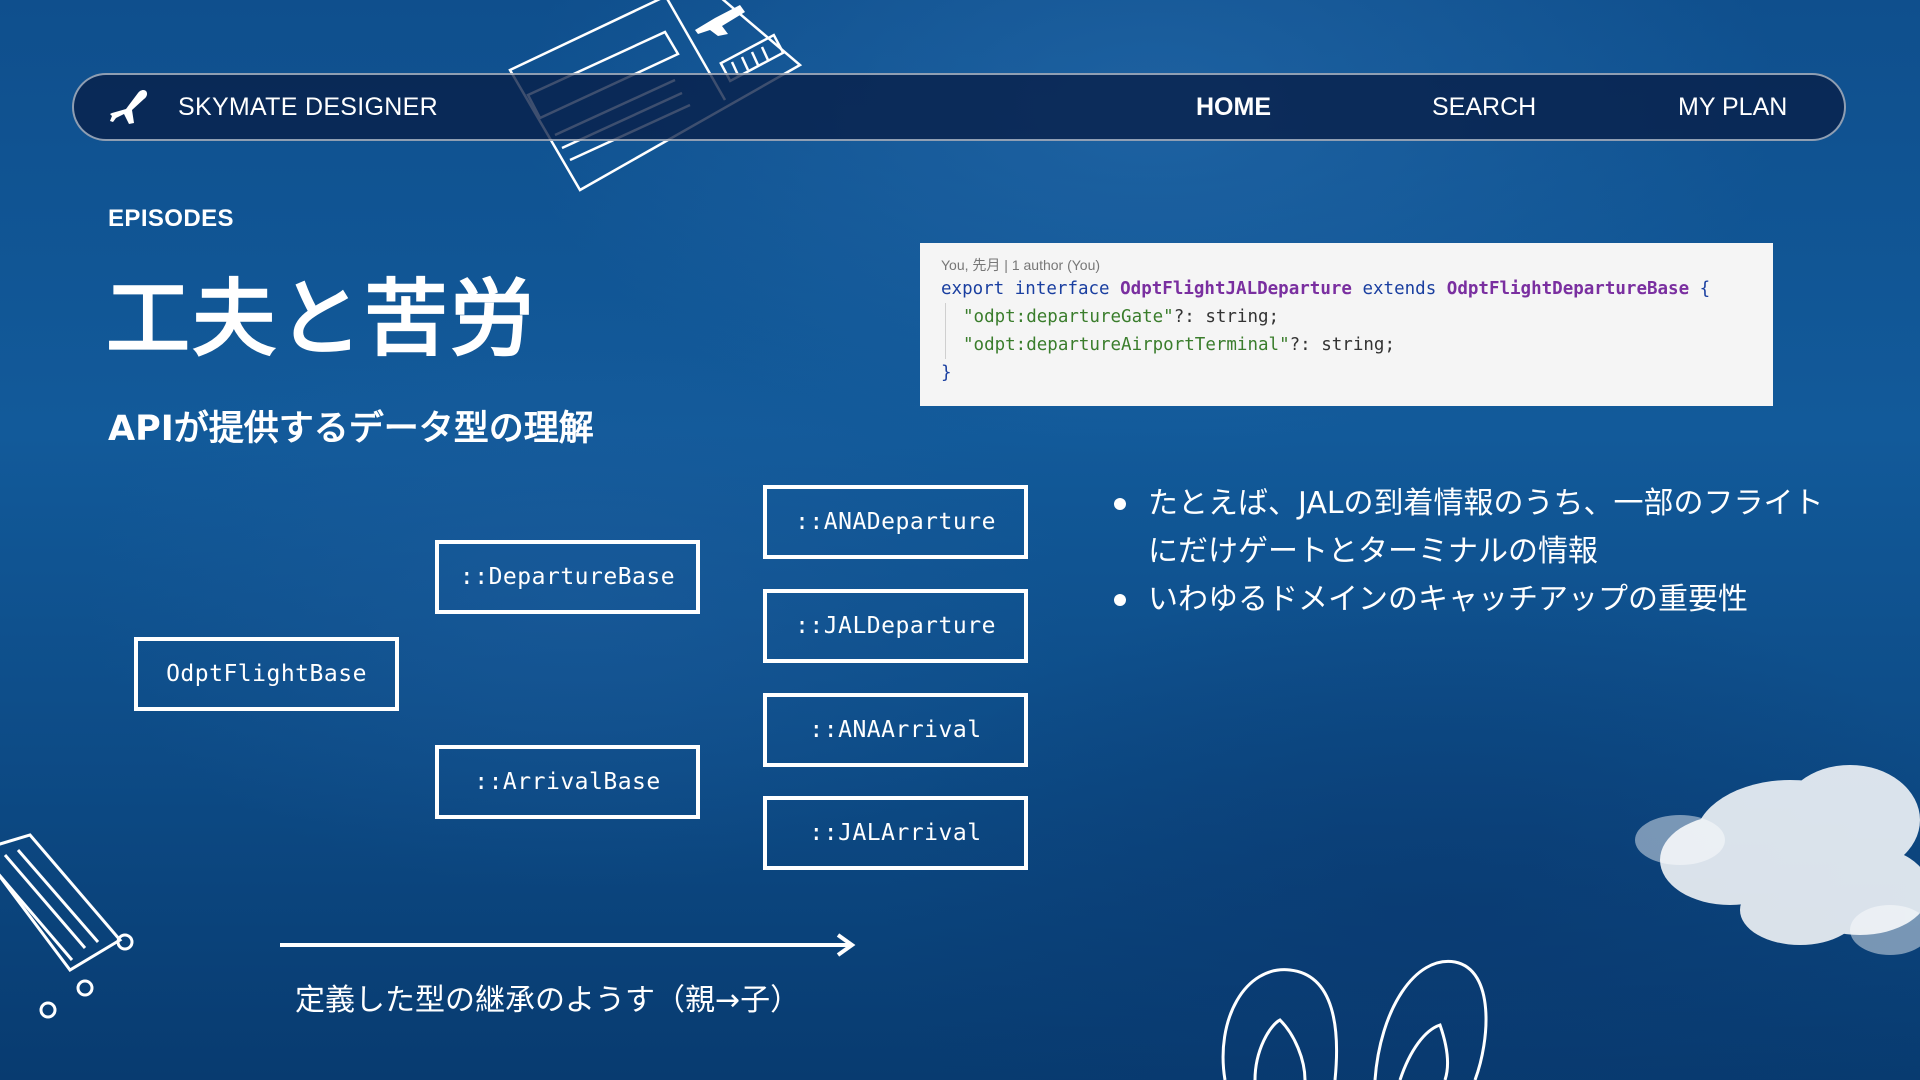  What do you see at coordinates (266, 674) in the screenshot?
I see `type-box-odpt-flight-base: OdptFlightBase` at bounding box center [266, 674].